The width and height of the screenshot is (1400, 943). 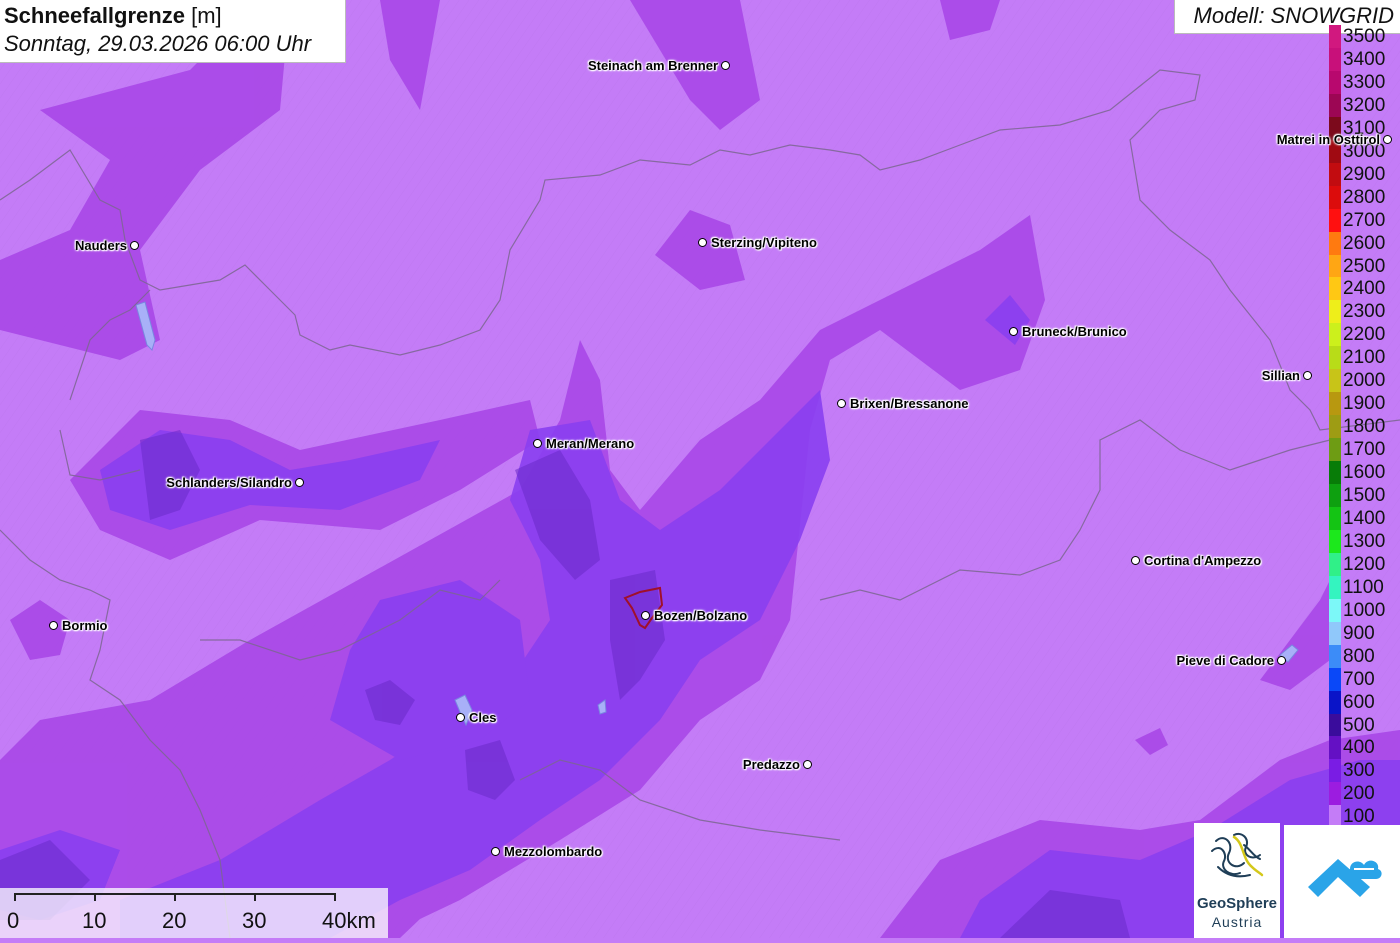 What do you see at coordinates (1363, 587) in the screenshot?
I see `legend-label: 1100` at bounding box center [1363, 587].